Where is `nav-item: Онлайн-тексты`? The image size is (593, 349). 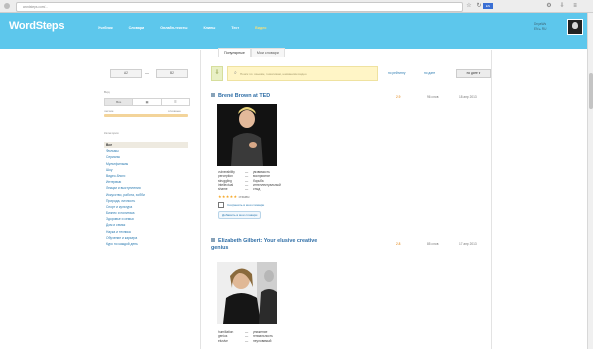 nav-item: Онлайн-тексты is located at coordinates (173, 28).